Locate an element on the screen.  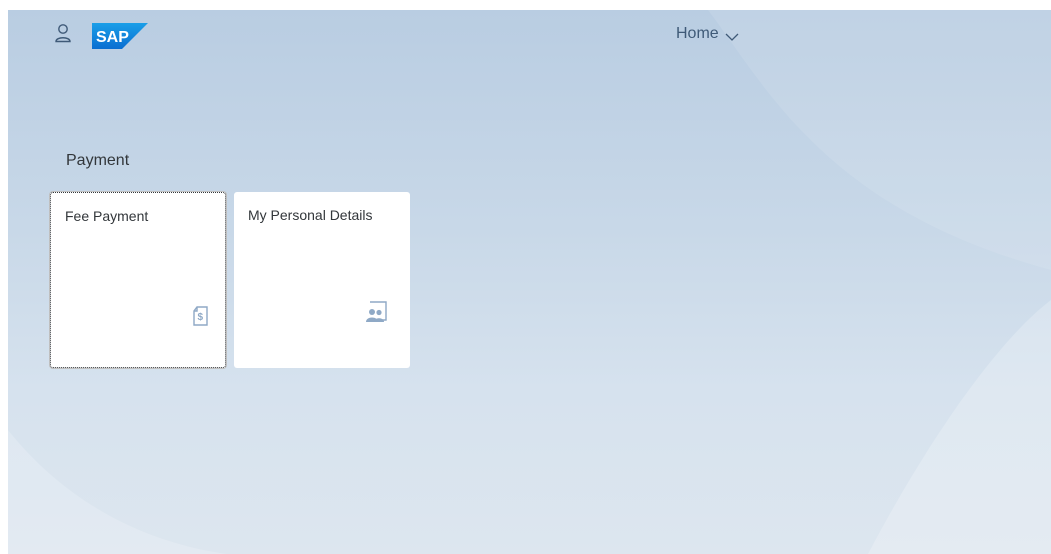
sap-logo: SAP is located at coordinates (120, 36).